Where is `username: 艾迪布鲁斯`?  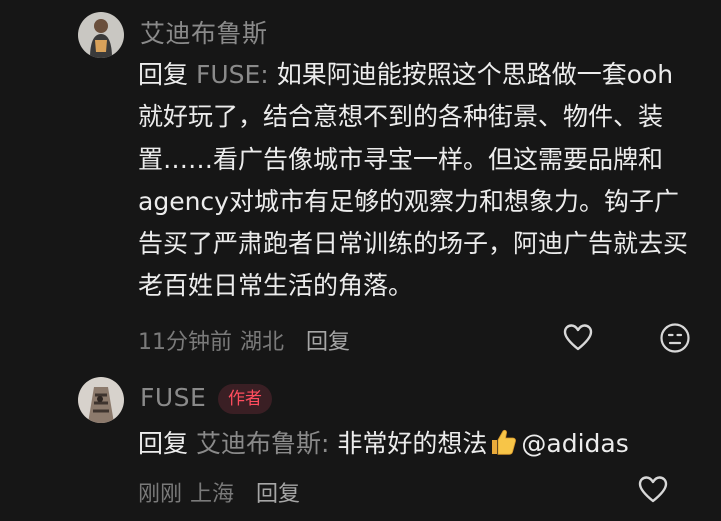
username: 艾迪布鲁斯 is located at coordinates (204, 32).